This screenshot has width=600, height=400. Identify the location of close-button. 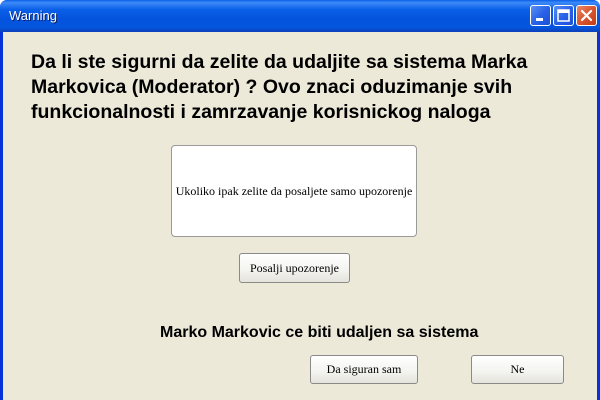
(586, 15).